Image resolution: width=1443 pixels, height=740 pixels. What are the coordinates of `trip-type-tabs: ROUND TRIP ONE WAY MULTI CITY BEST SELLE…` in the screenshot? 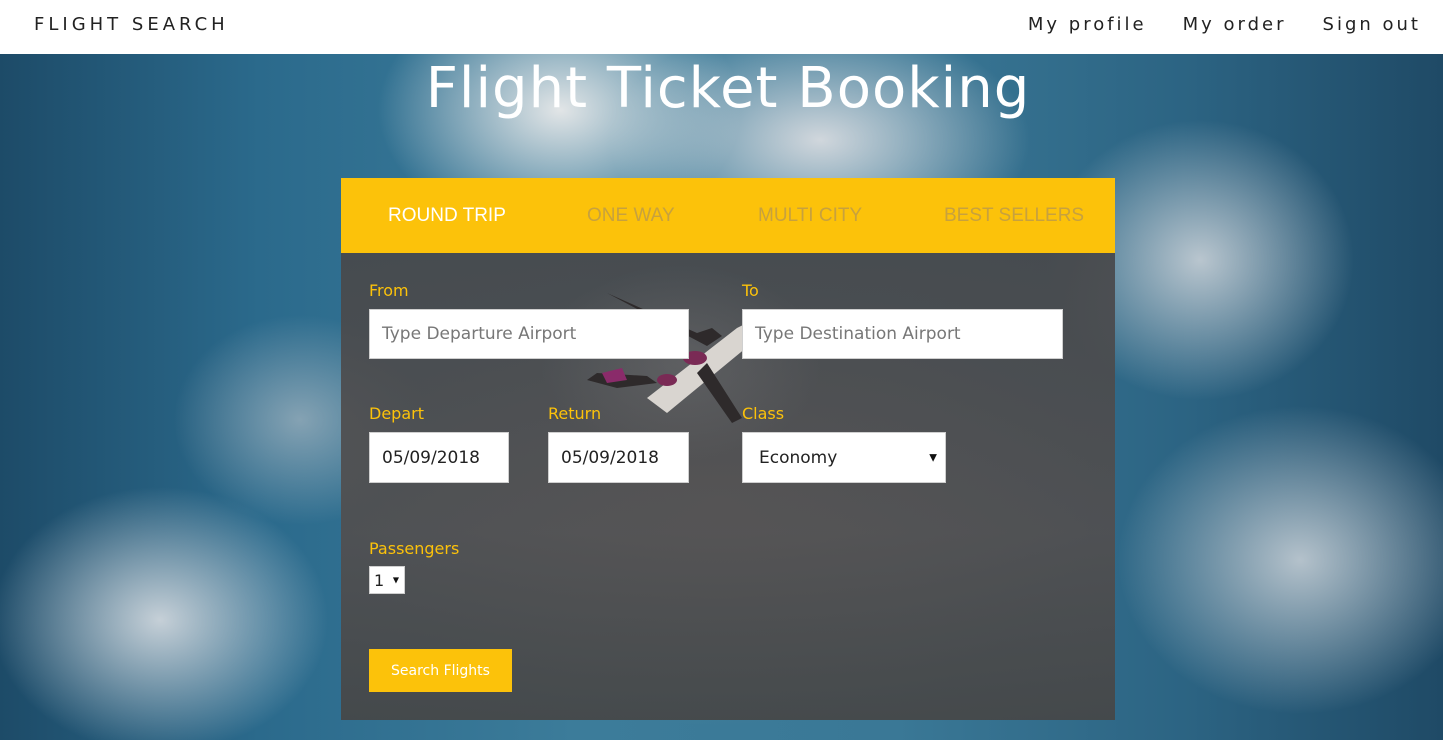 It's located at (728, 215).